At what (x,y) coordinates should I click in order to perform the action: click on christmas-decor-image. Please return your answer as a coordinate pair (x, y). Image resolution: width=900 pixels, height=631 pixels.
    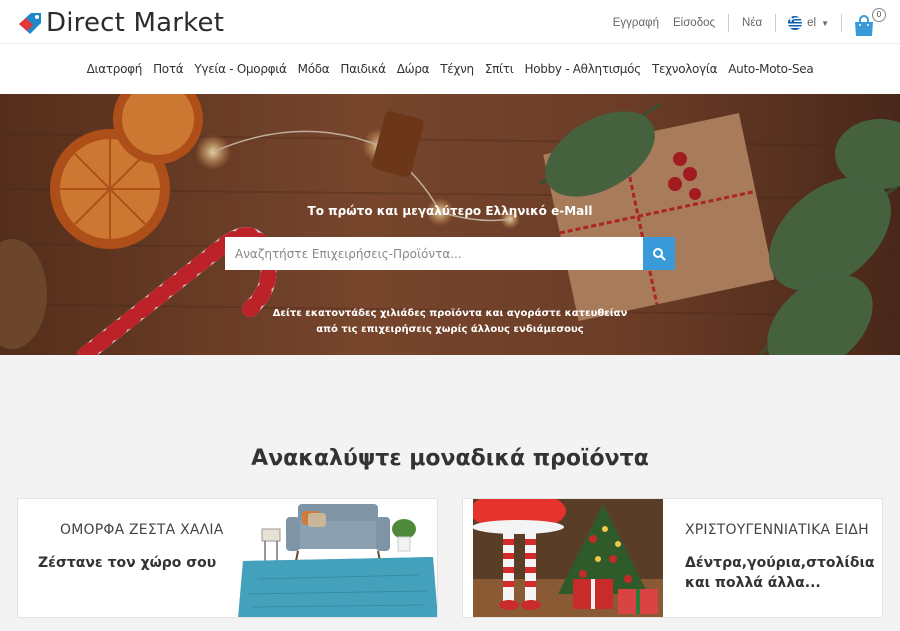
    Looking at the image, I should click on (568, 558).